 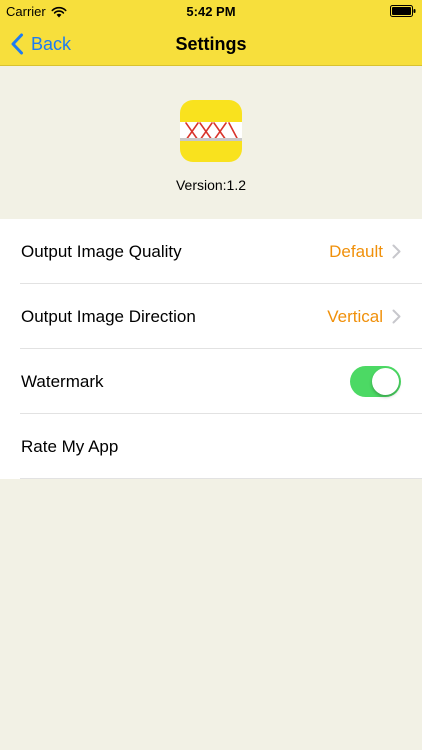 I want to click on status-bar: Carrier 5:42 PM, so click(x=211, y=11).